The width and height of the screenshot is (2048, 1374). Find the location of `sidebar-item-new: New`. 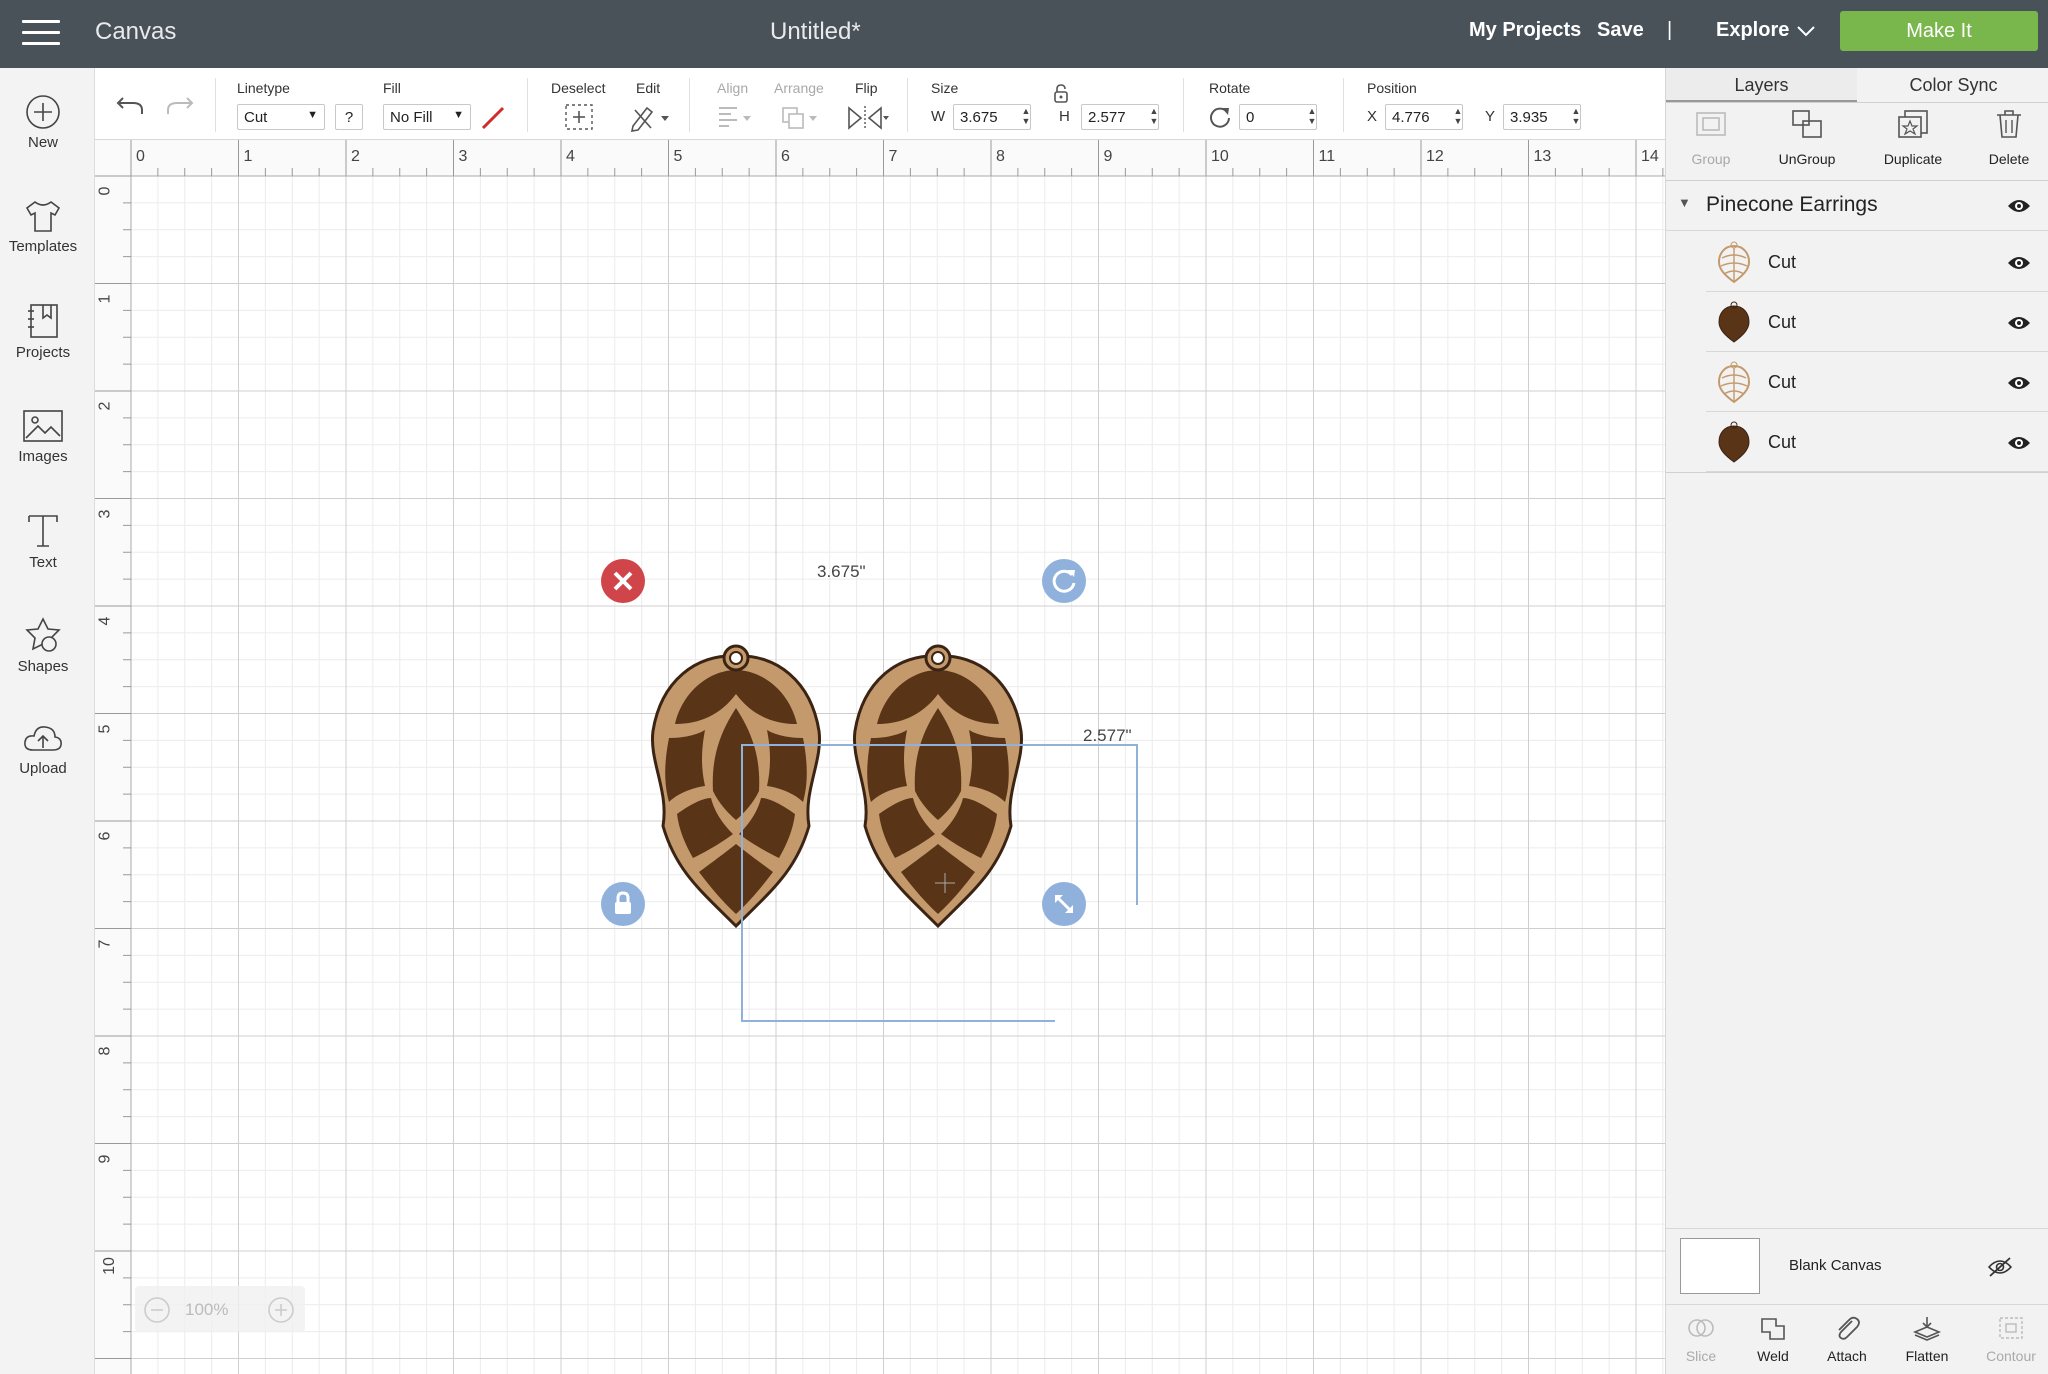

sidebar-item-new: New is located at coordinates (43, 122).